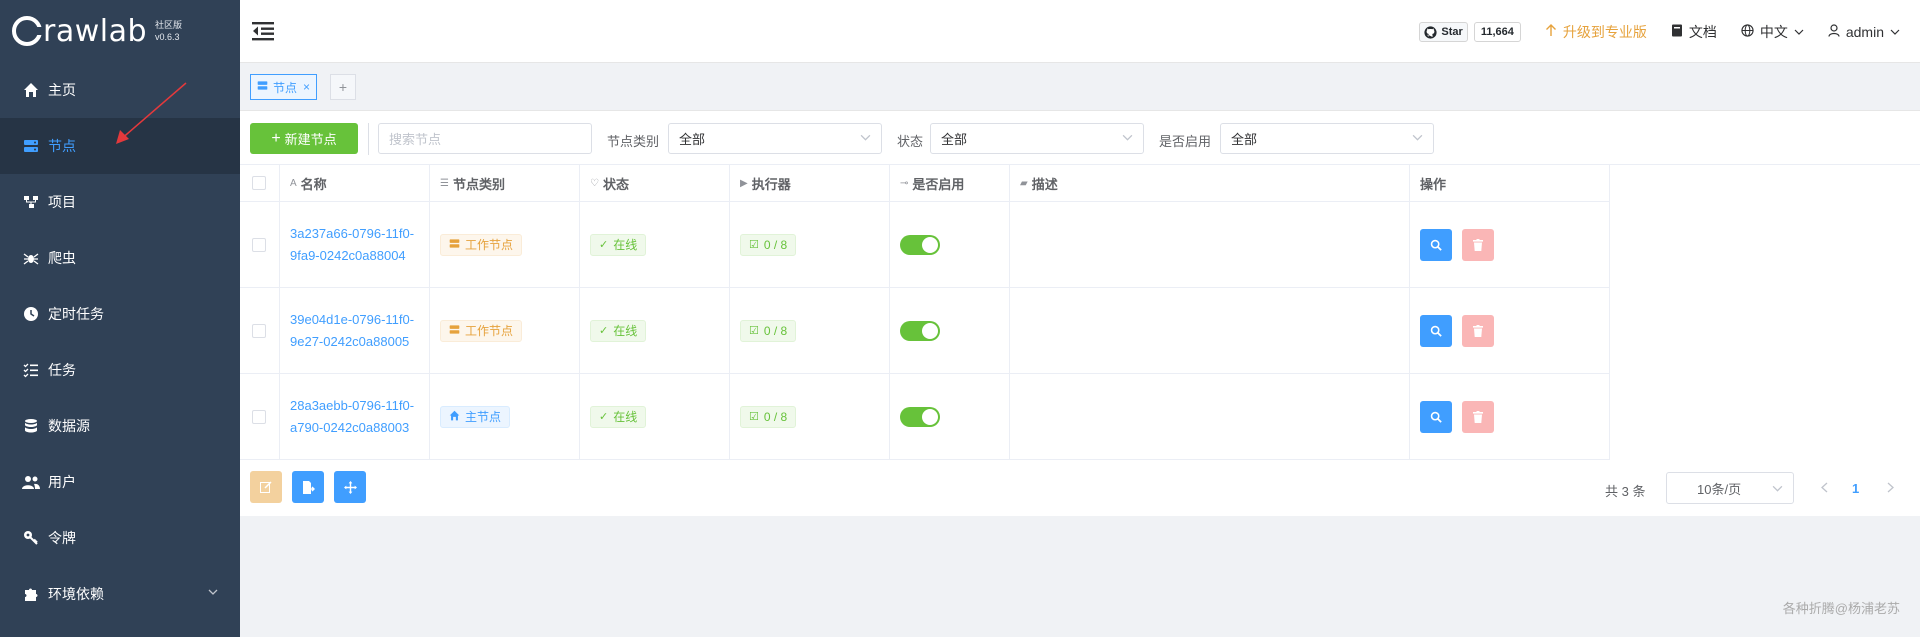  What do you see at coordinates (1890, 488) in the screenshot?
I see `next-page-button` at bounding box center [1890, 488].